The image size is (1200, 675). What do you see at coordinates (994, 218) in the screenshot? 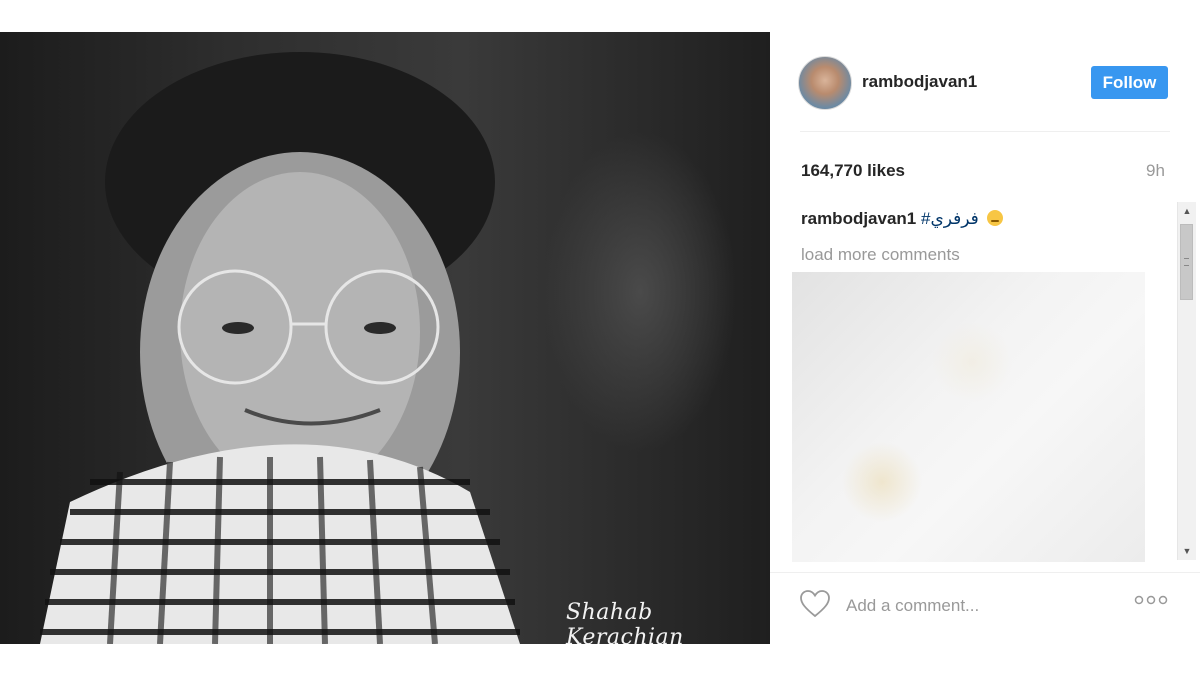
I see `relieved-face-icon` at bounding box center [994, 218].